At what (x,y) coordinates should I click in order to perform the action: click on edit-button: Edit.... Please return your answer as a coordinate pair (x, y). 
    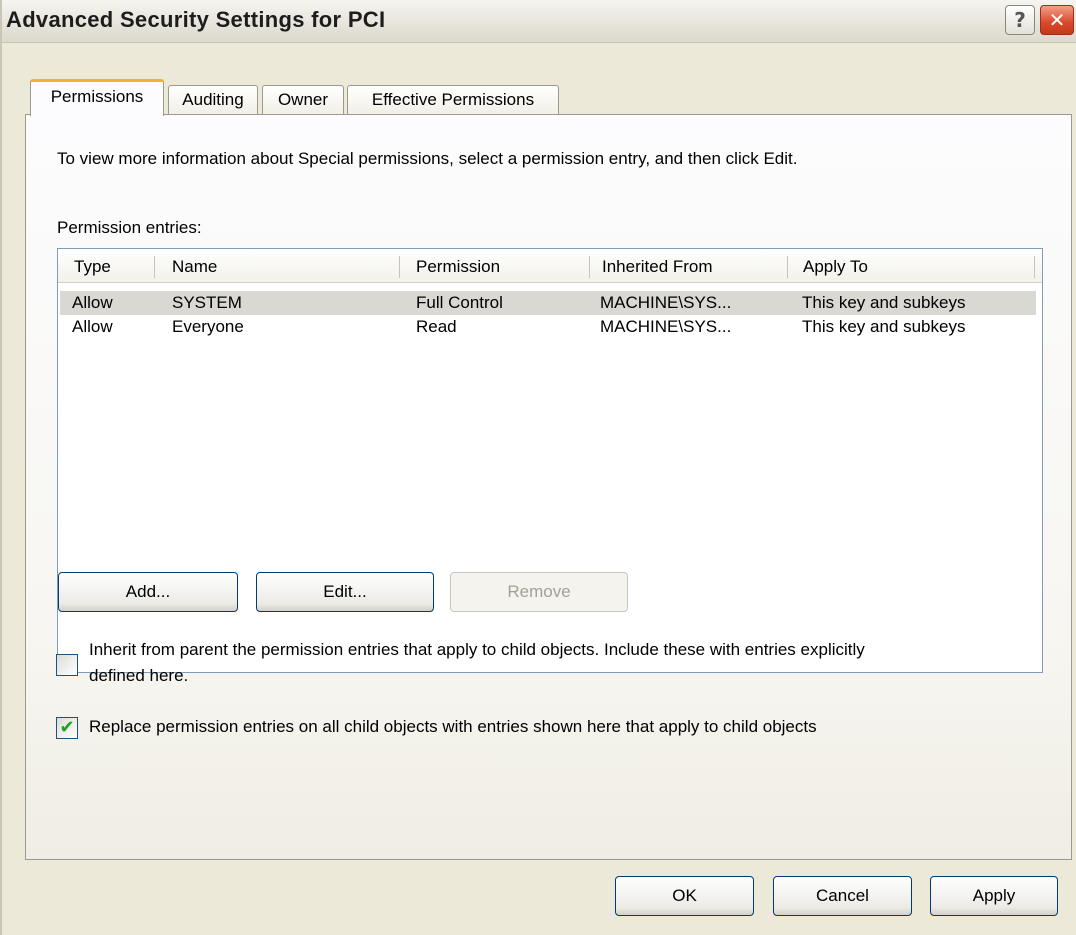
    Looking at the image, I should click on (345, 592).